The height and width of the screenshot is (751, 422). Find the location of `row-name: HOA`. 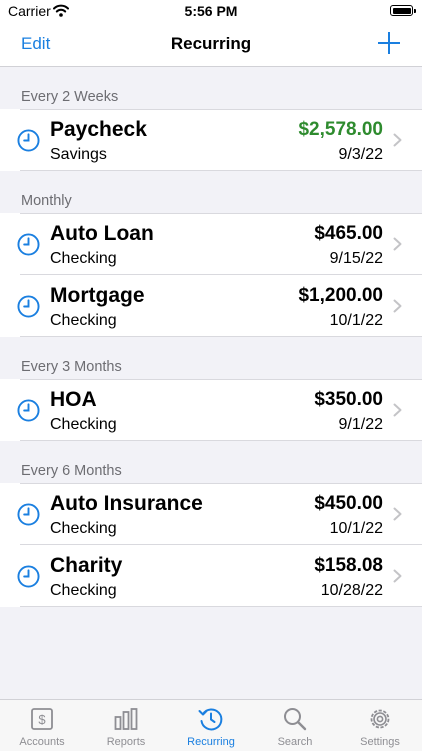

row-name: HOA is located at coordinates (73, 399).